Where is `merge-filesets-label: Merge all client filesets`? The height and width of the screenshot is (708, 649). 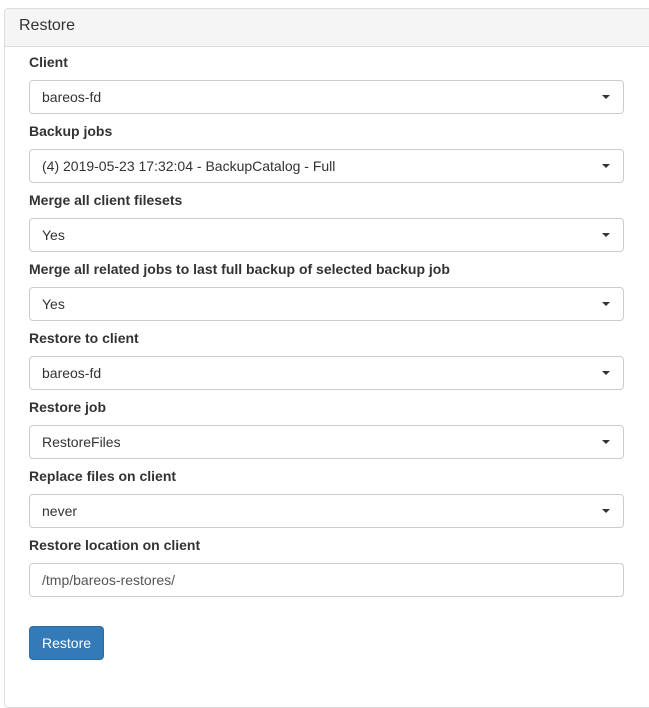
merge-filesets-label: Merge all client filesets is located at coordinates (106, 200).